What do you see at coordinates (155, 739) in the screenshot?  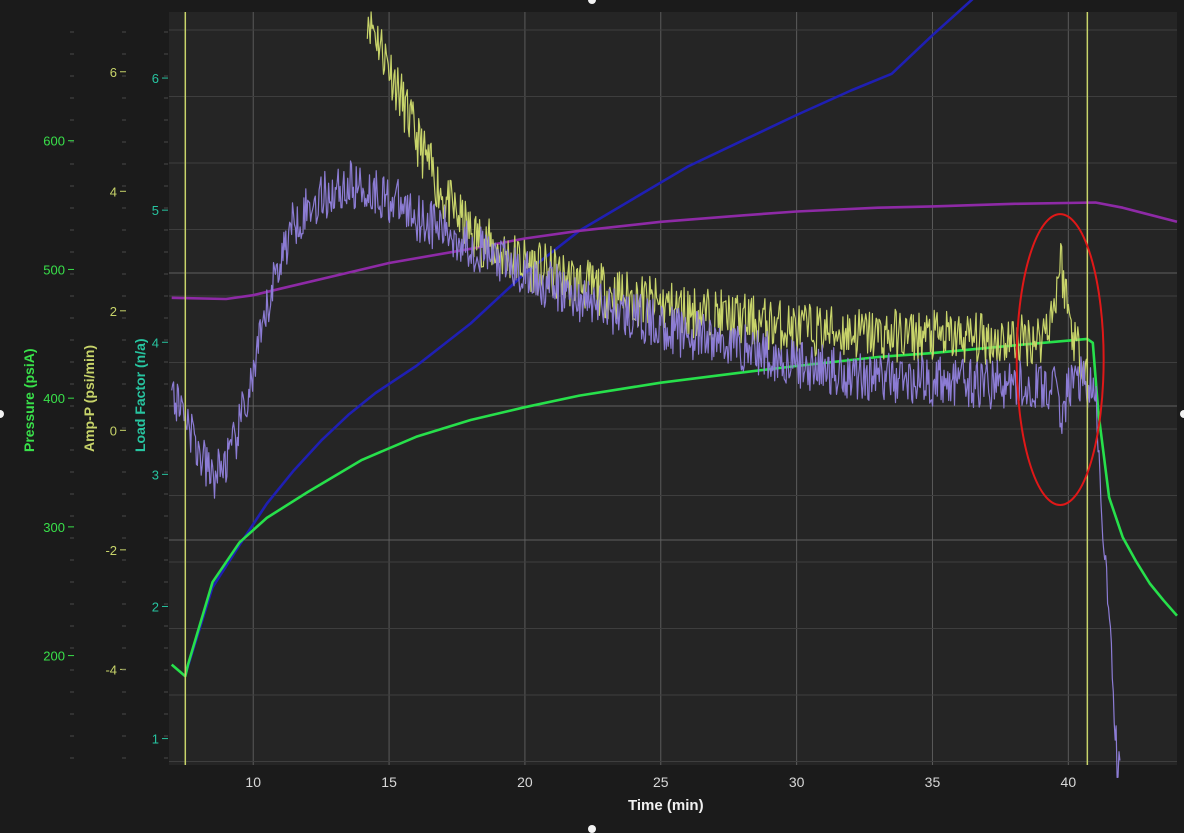 I see `load_factor-tick-label: 1` at bounding box center [155, 739].